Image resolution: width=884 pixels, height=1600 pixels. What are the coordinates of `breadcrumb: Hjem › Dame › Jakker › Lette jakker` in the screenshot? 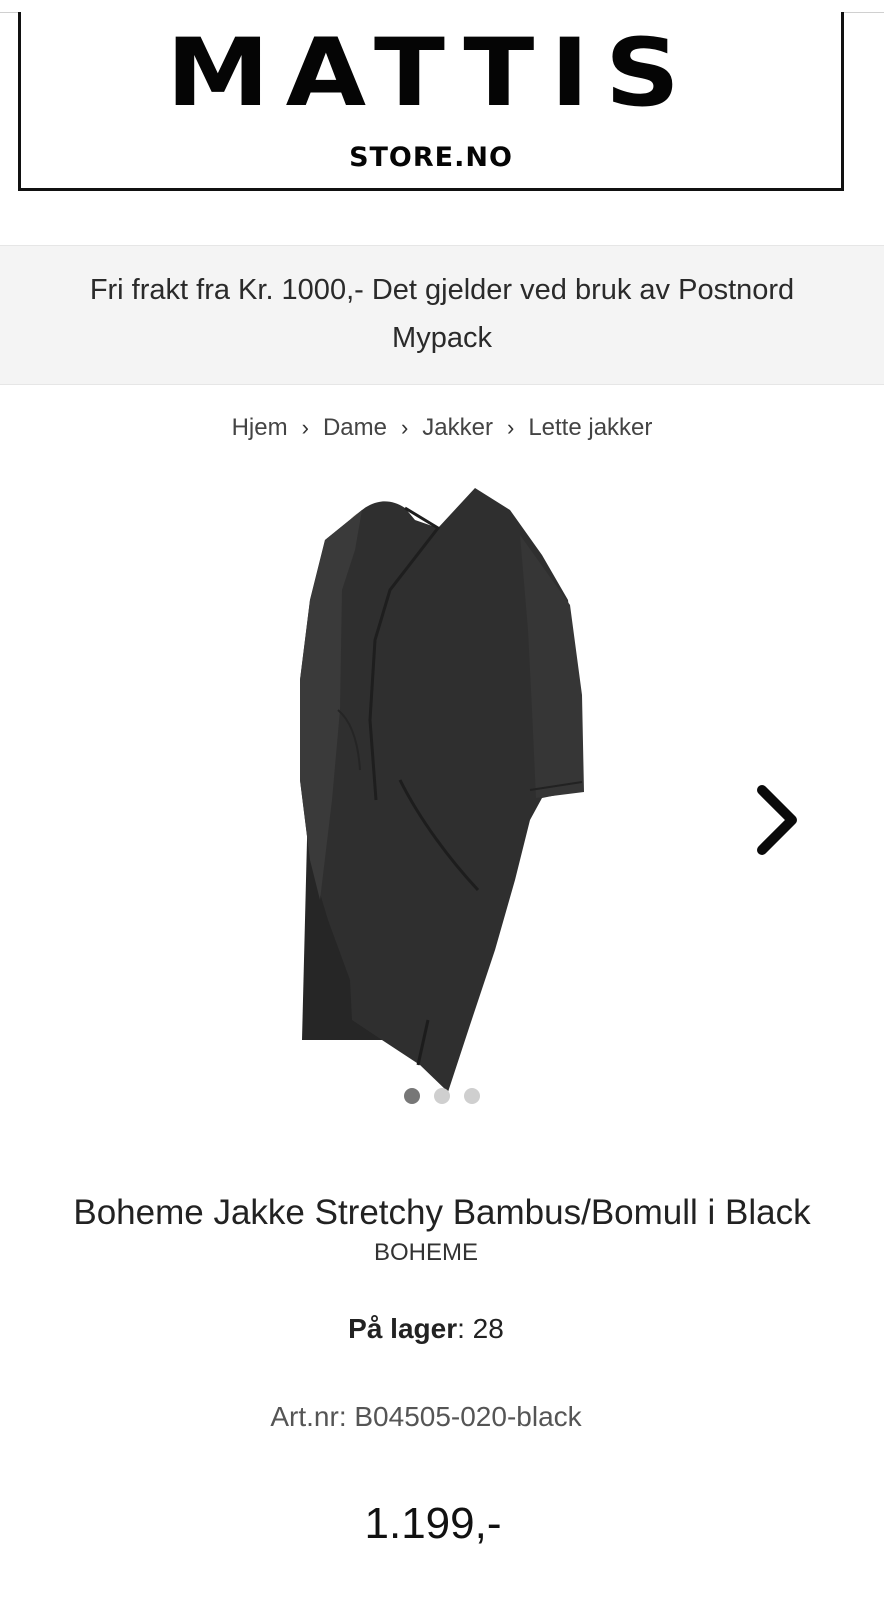 It's located at (442, 428).